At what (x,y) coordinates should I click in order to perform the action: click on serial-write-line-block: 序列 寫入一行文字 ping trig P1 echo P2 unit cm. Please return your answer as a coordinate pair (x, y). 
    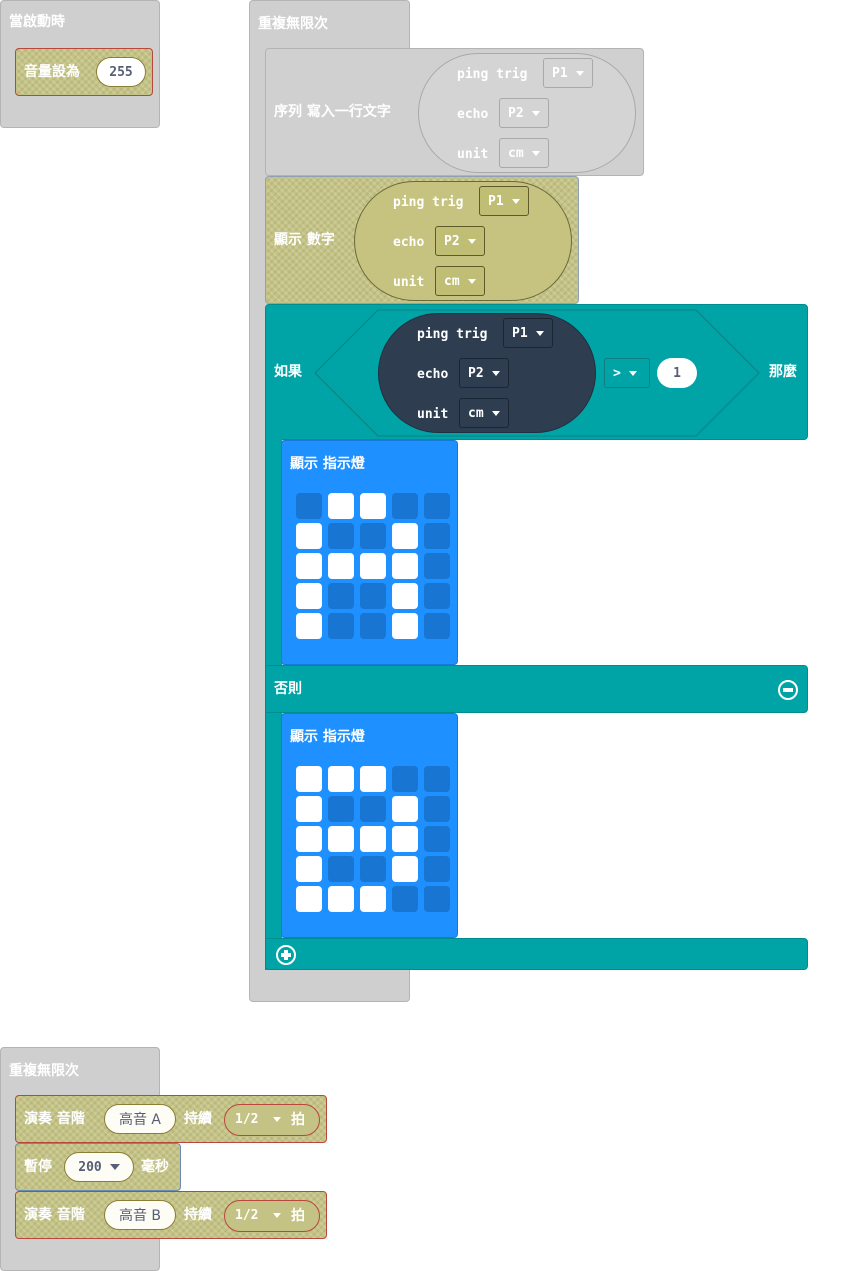
    Looking at the image, I should click on (454, 112).